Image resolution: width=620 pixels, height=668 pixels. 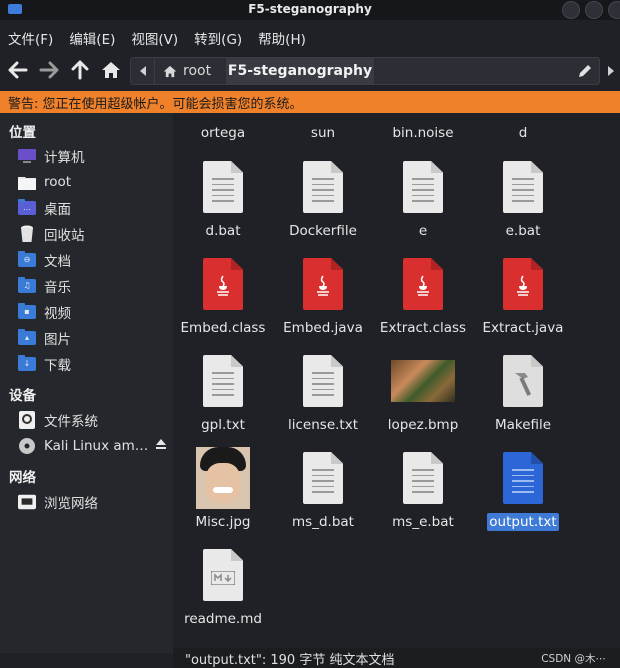 I want to click on file-item: readme.md, so click(x=223, y=589).